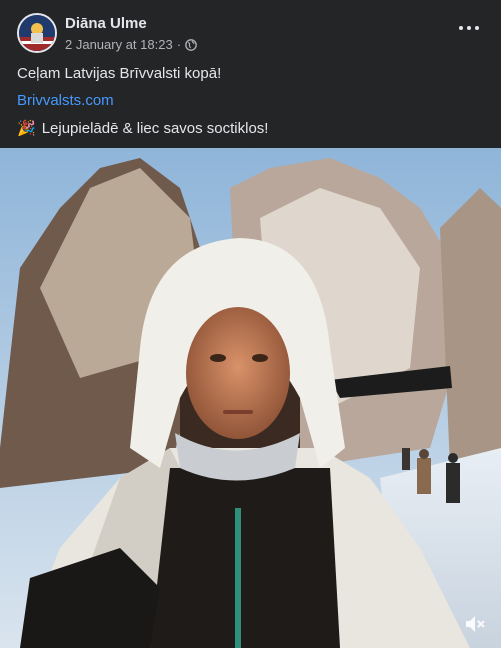  What do you see at coordinates (475, 624) in the screenshot?
I see `speaker-muted-icon` at bounding box center [475, 624].